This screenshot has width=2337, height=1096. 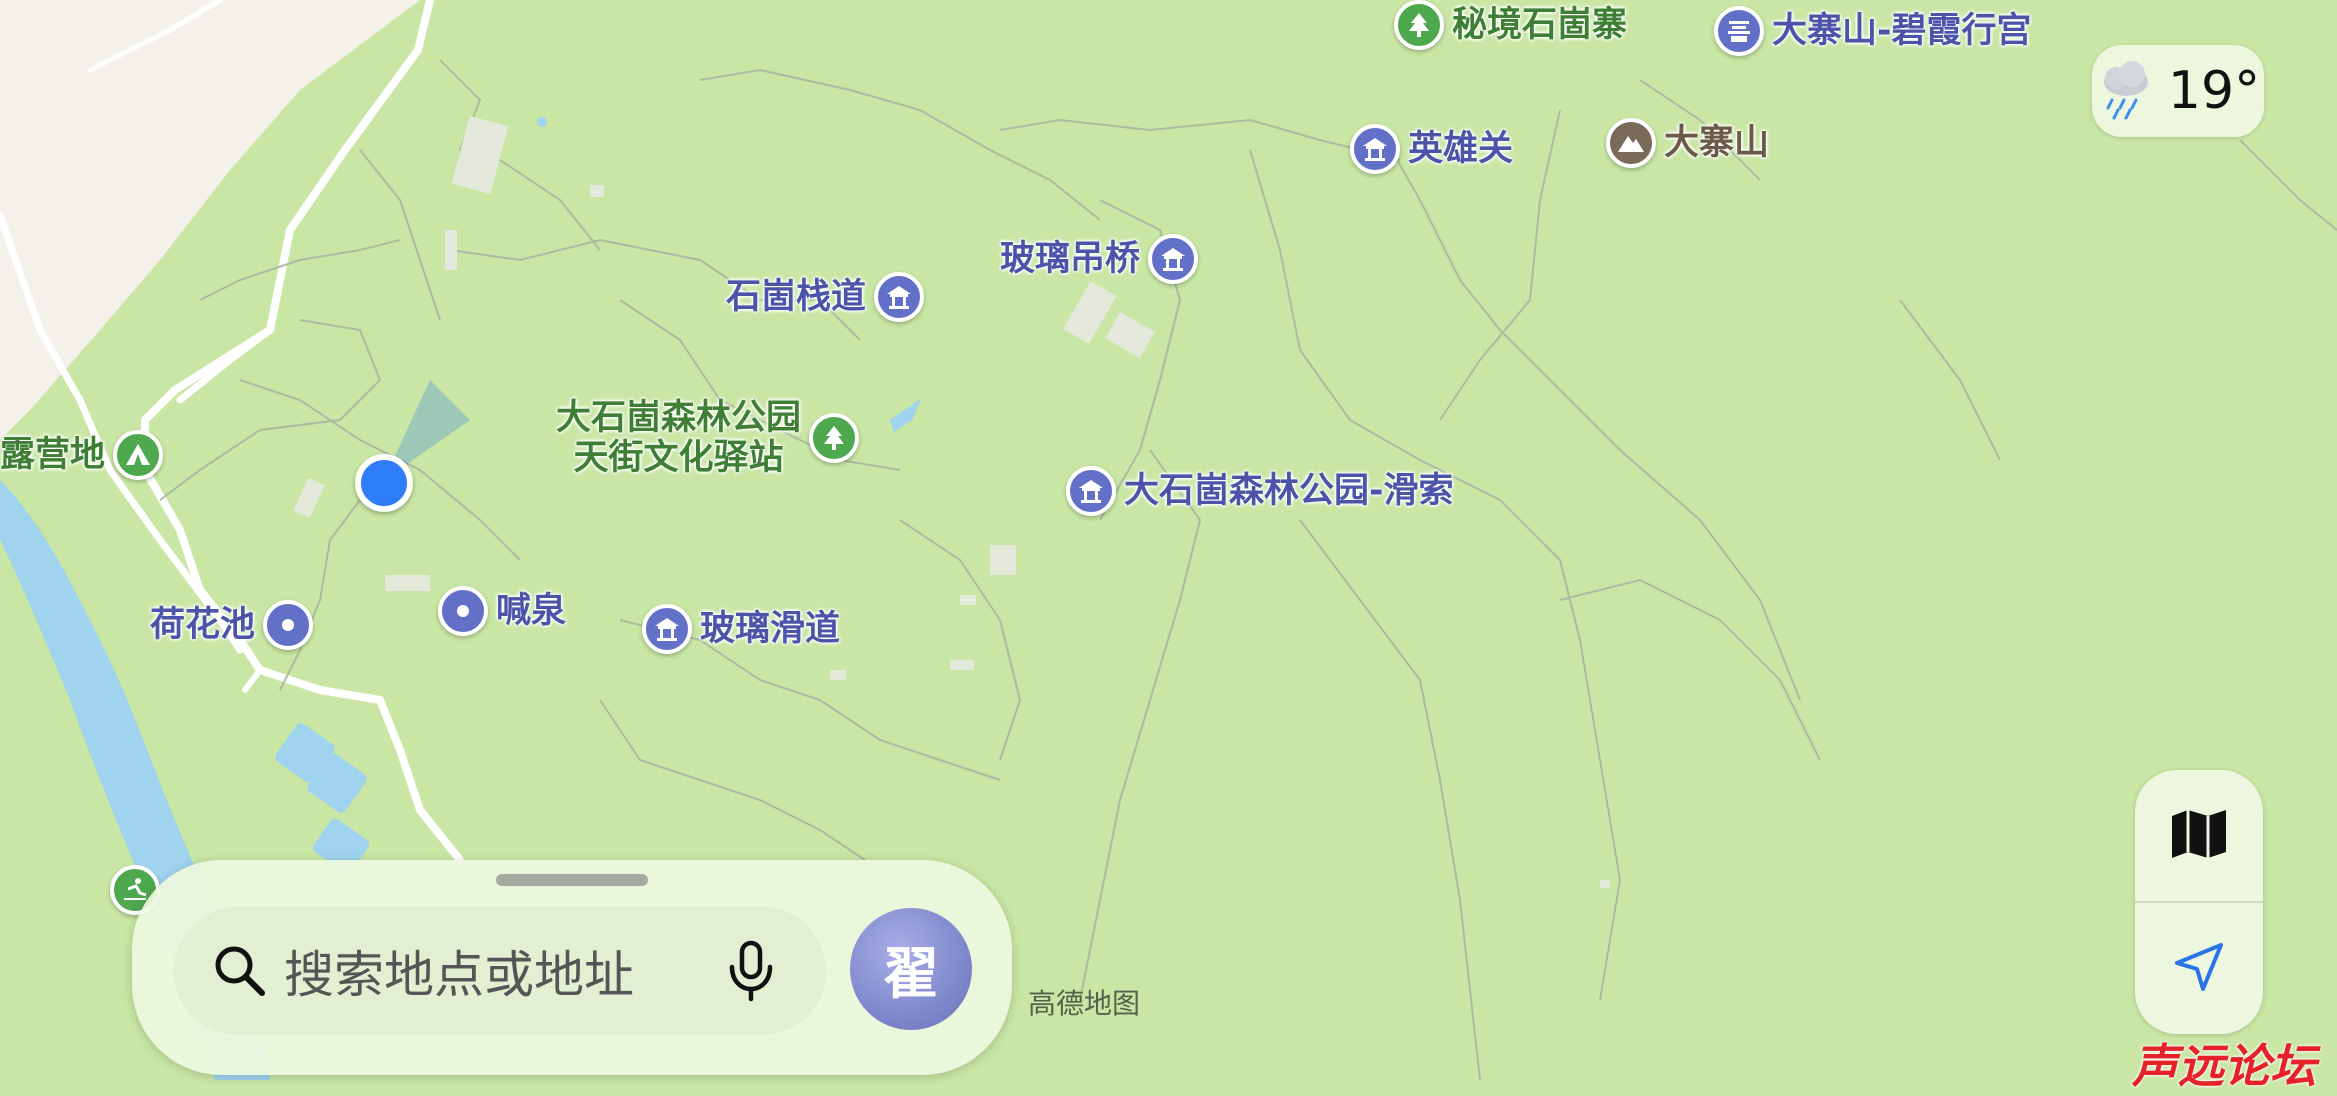 What do you see at coordinates (2214, 91) in the screenshot?
I see `temperature: 19°` at bounding box center [2214, 91].